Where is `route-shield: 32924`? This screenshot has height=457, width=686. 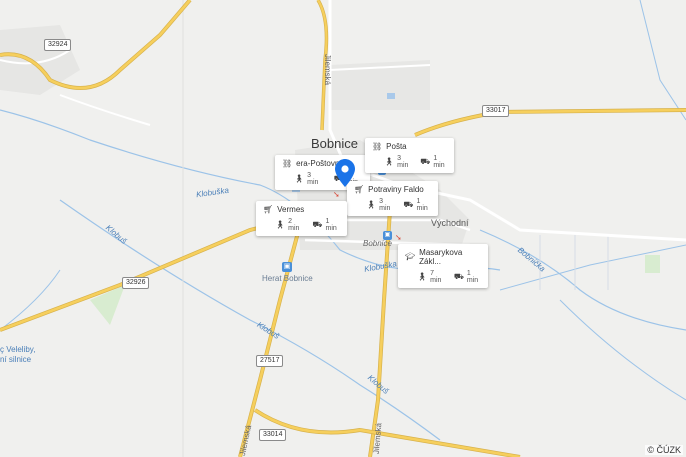
route-shield: 32924 is located at coordinates (58, 45).